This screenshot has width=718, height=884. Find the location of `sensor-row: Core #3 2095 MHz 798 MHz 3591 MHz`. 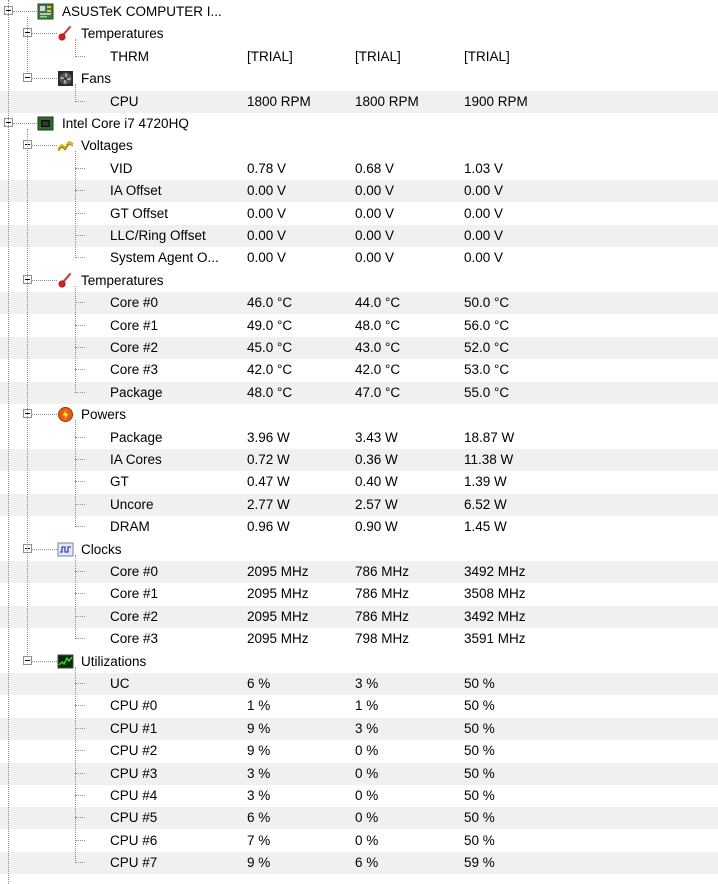

sensor-row: Core #3 2095 MHz 798 MHz 3591 MHz is located at coordinates (359, 639).